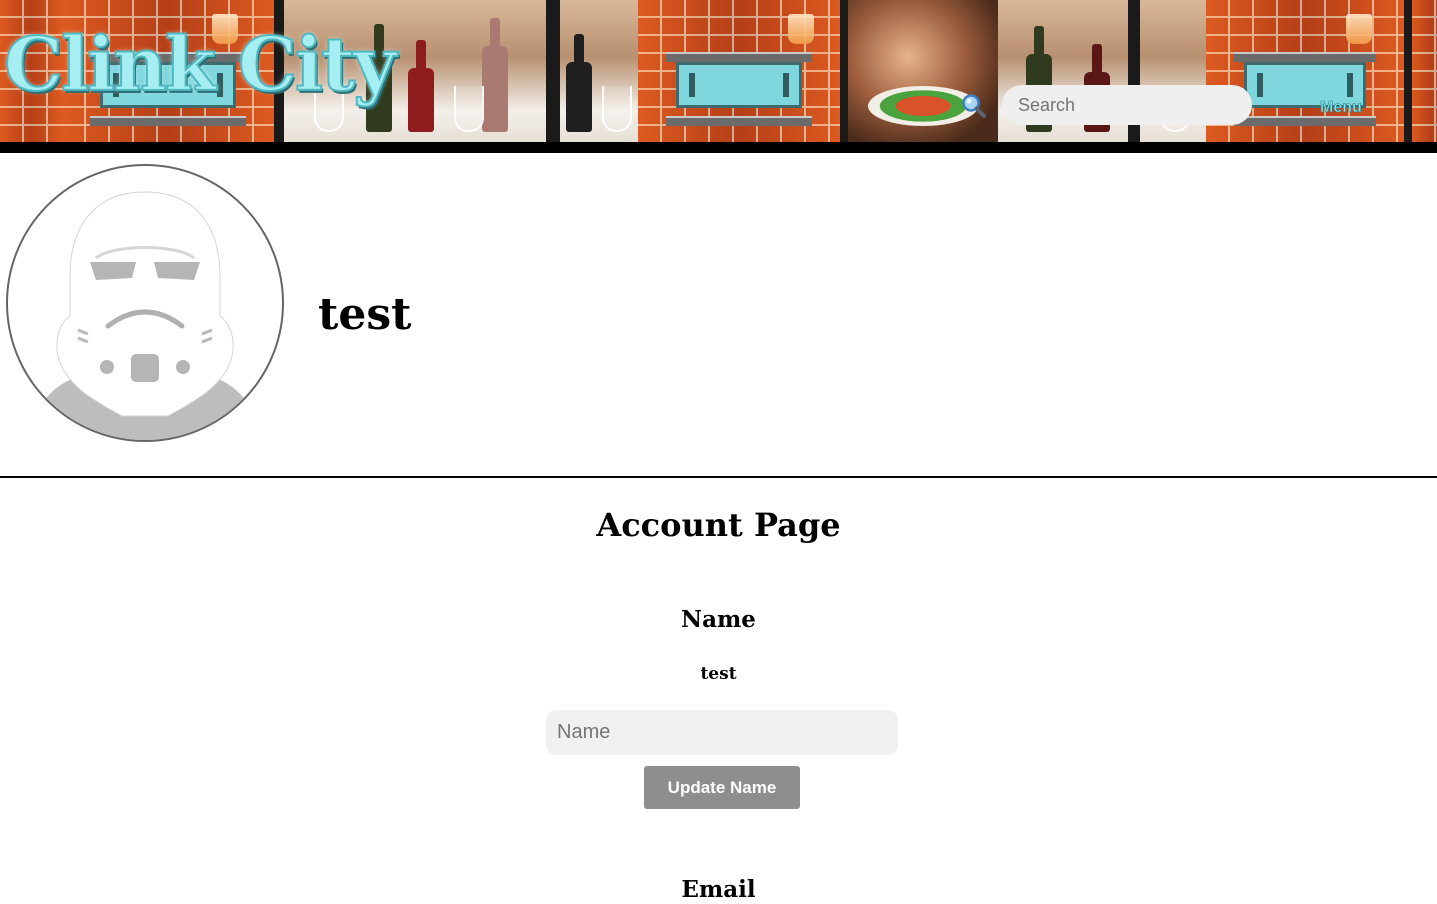 The height and width of the screenshot is (904, 1437). I want to click on name-section-heading: Name, so click(718, 619).